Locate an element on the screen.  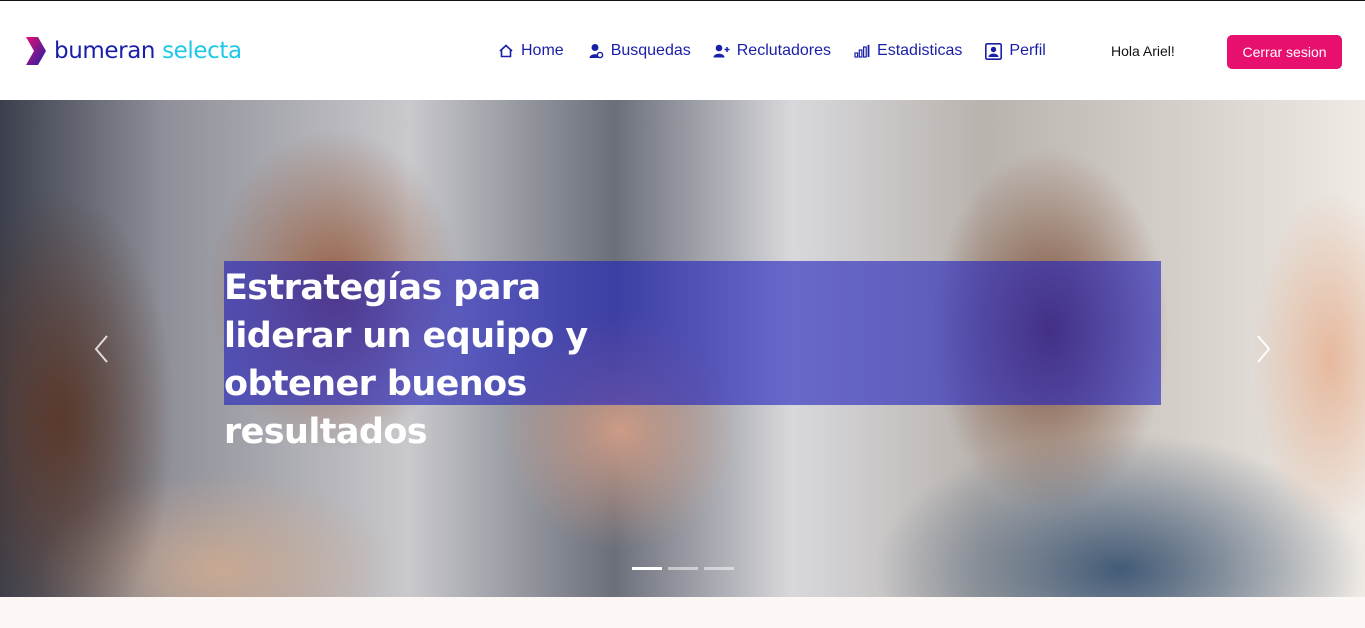
brand-name-selecta: selecta is located at coordinates (202, 51).